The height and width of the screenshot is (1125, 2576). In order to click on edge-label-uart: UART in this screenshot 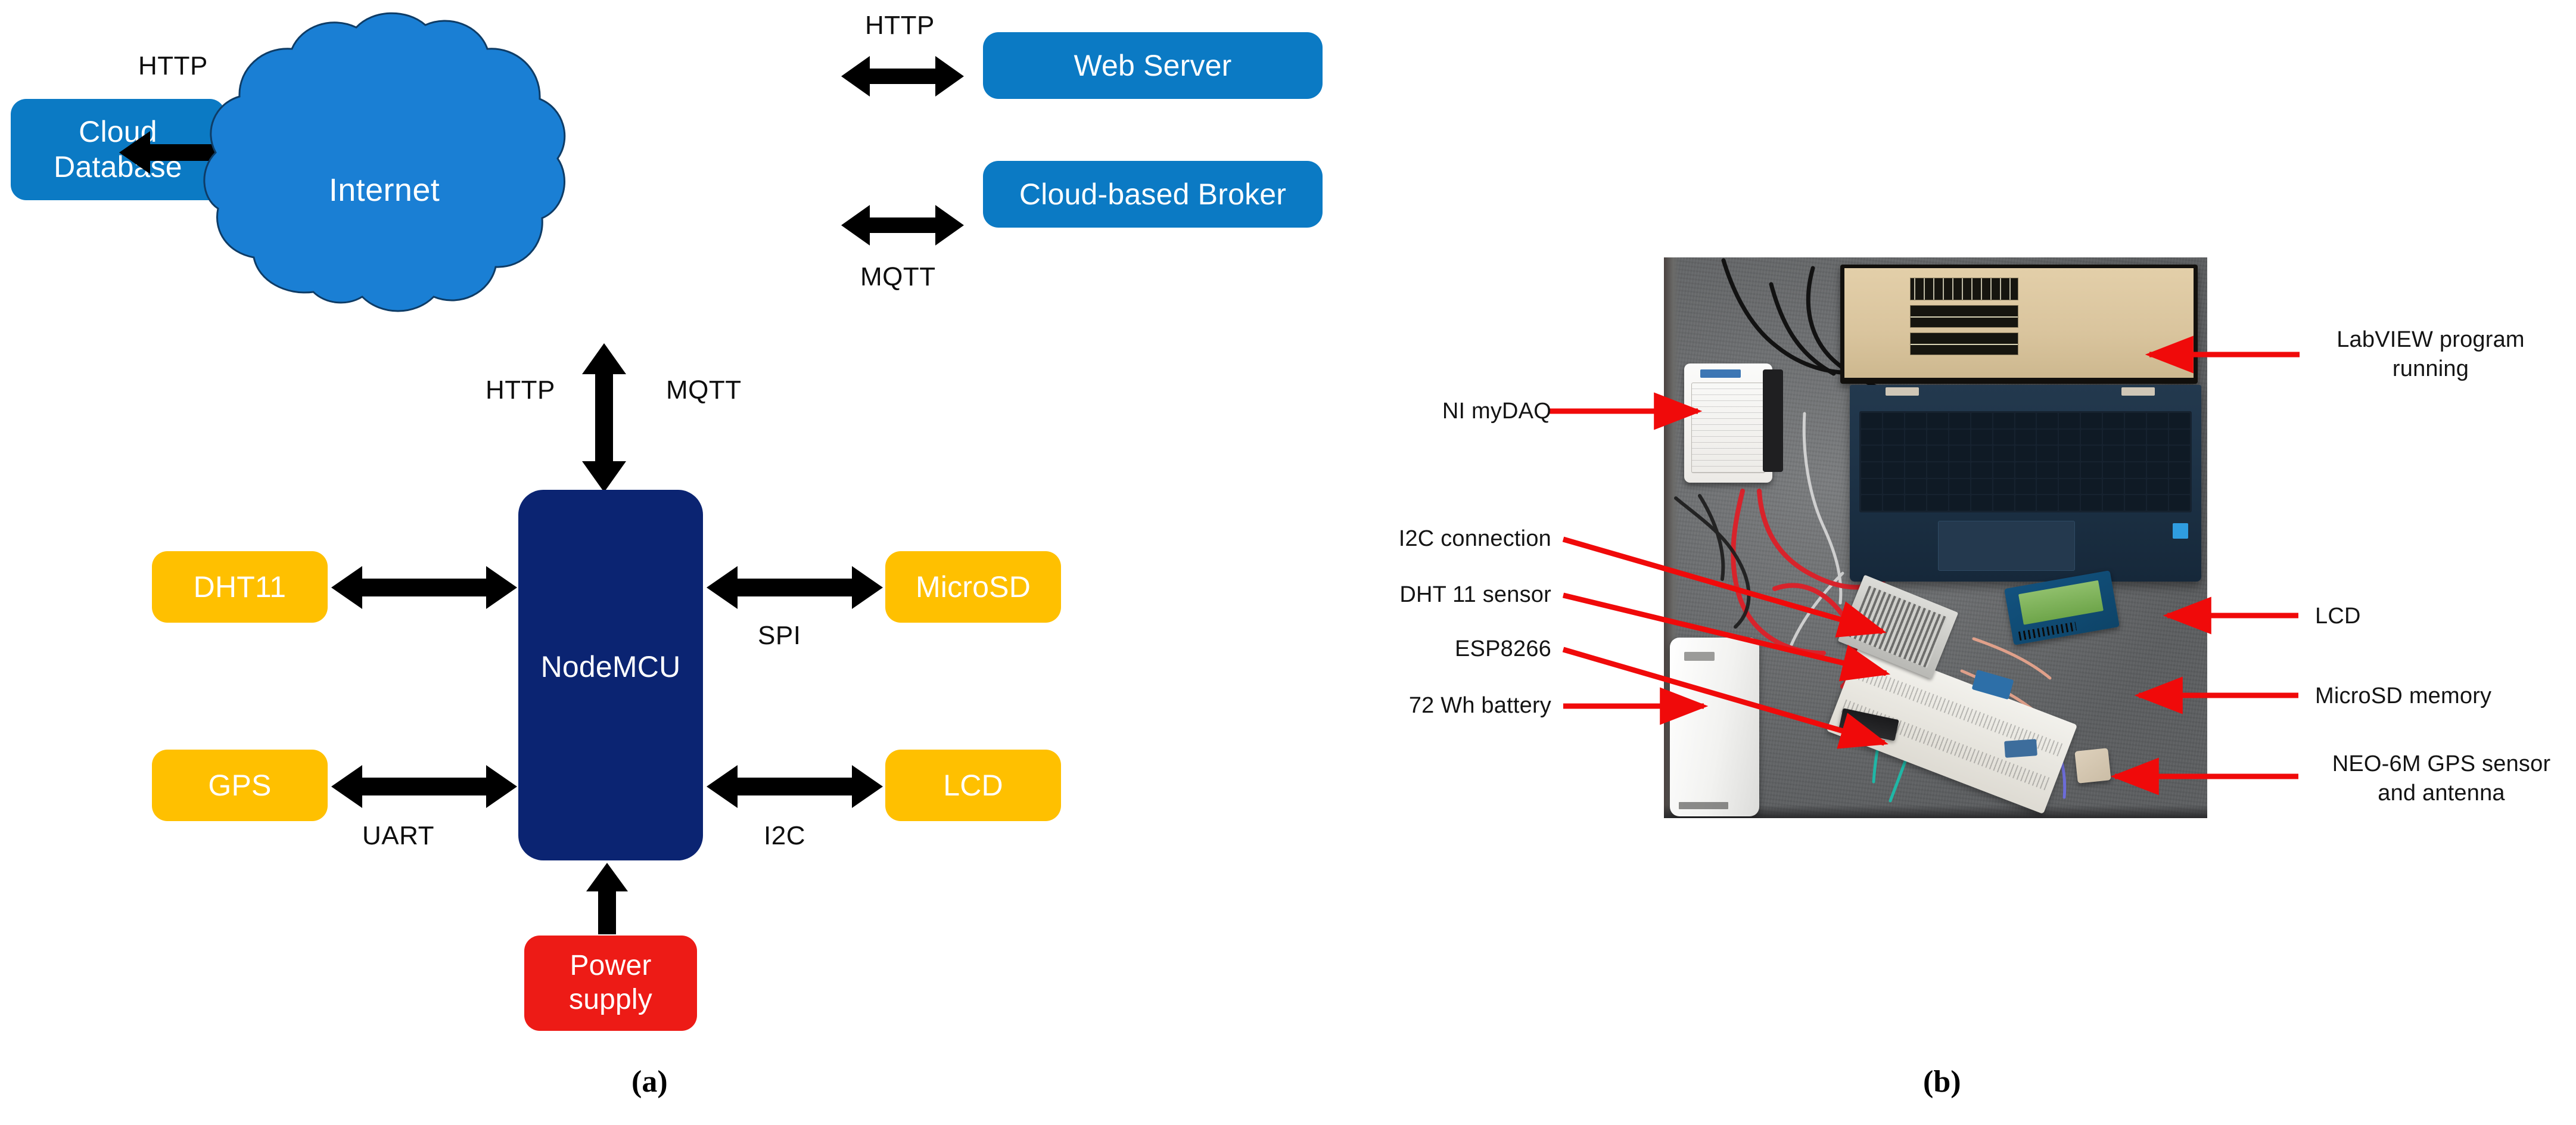, I will do `click(398, 836)`.